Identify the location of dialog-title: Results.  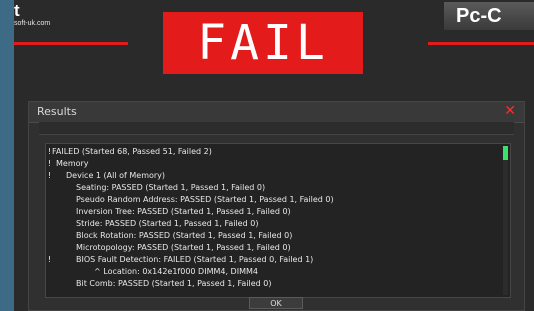
(57, 111).